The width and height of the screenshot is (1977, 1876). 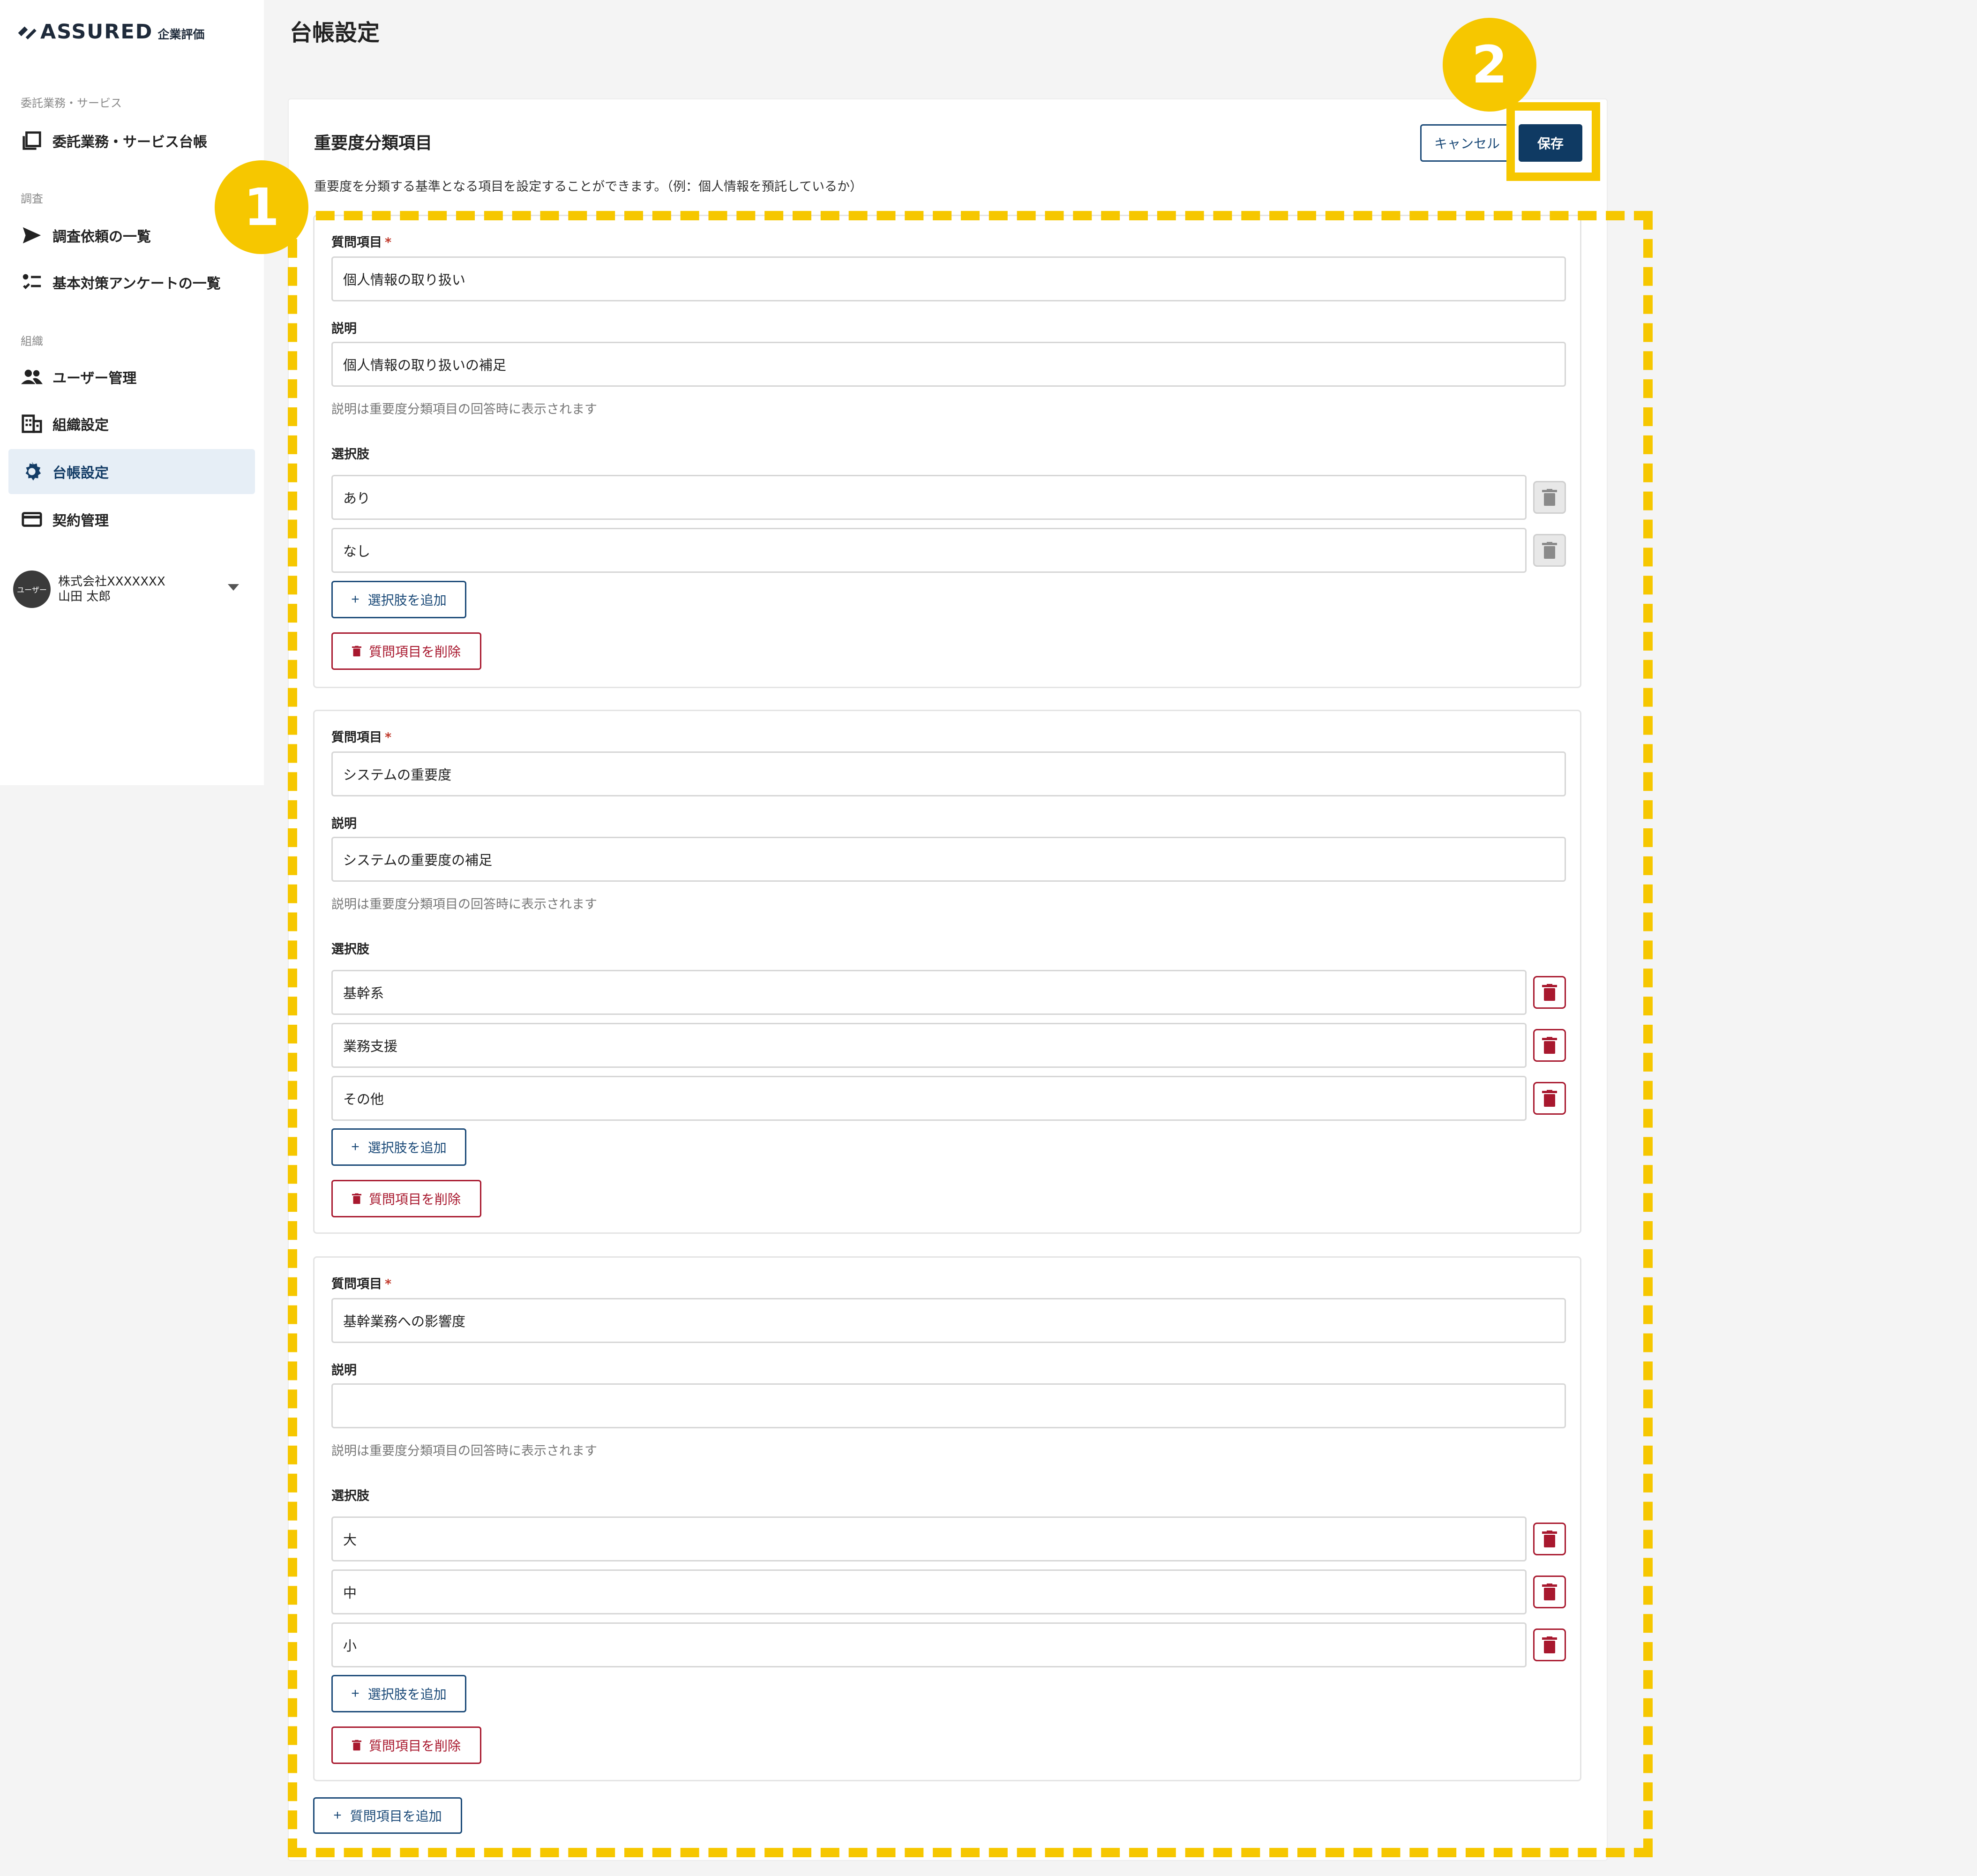 I want to click on option-input: なし, so click(x=929, y=550).